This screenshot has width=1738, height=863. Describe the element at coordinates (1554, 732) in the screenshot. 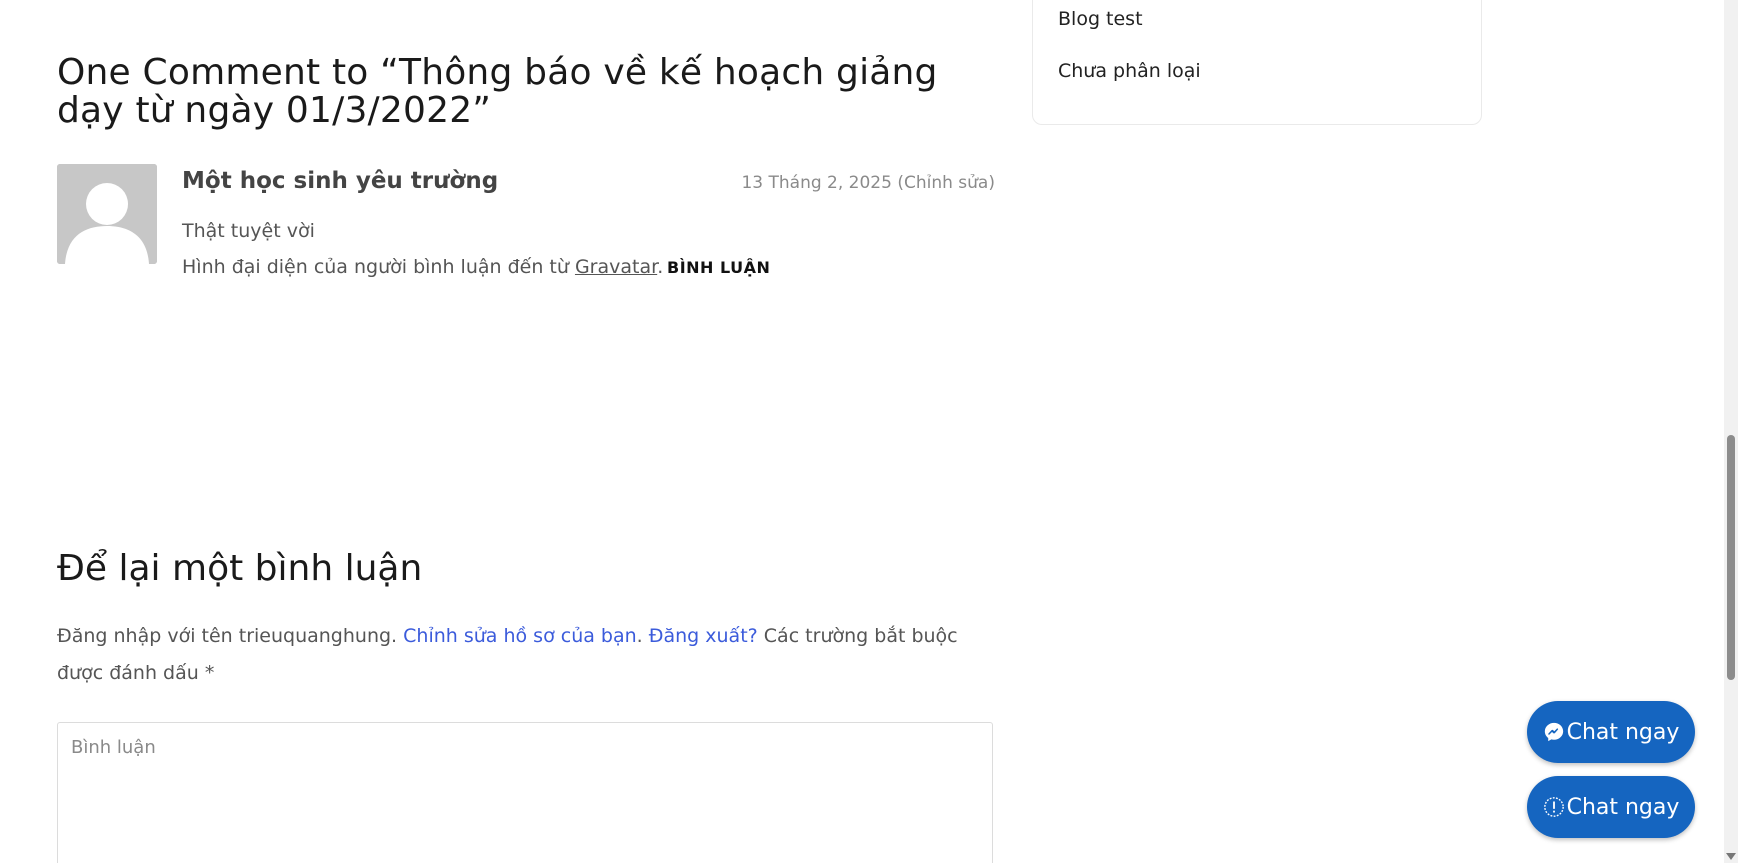

I see `messenger-icon` at that location.